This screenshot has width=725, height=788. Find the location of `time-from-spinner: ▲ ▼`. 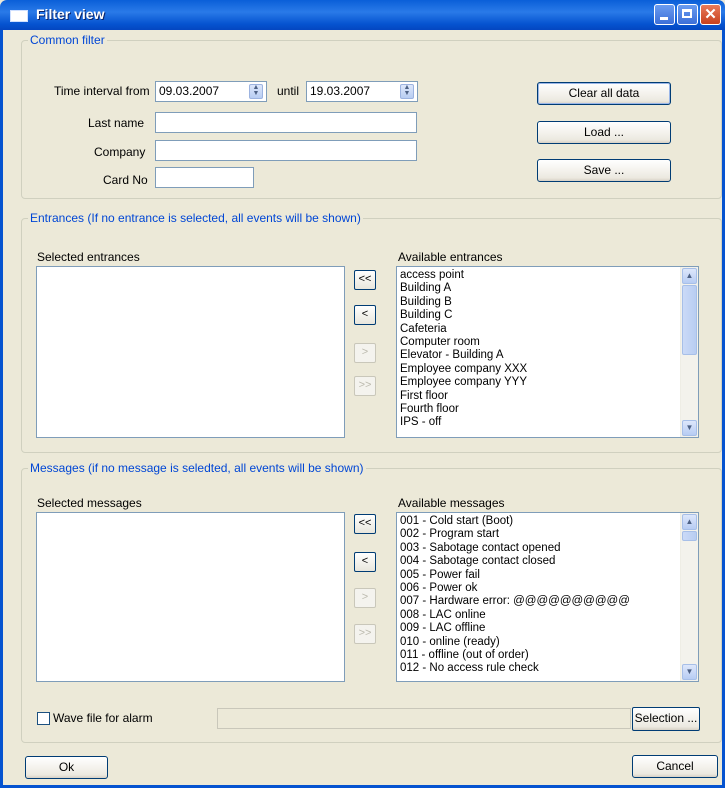

time-from-spinner: ▲ ▼ is located at coordinates (256, 91).